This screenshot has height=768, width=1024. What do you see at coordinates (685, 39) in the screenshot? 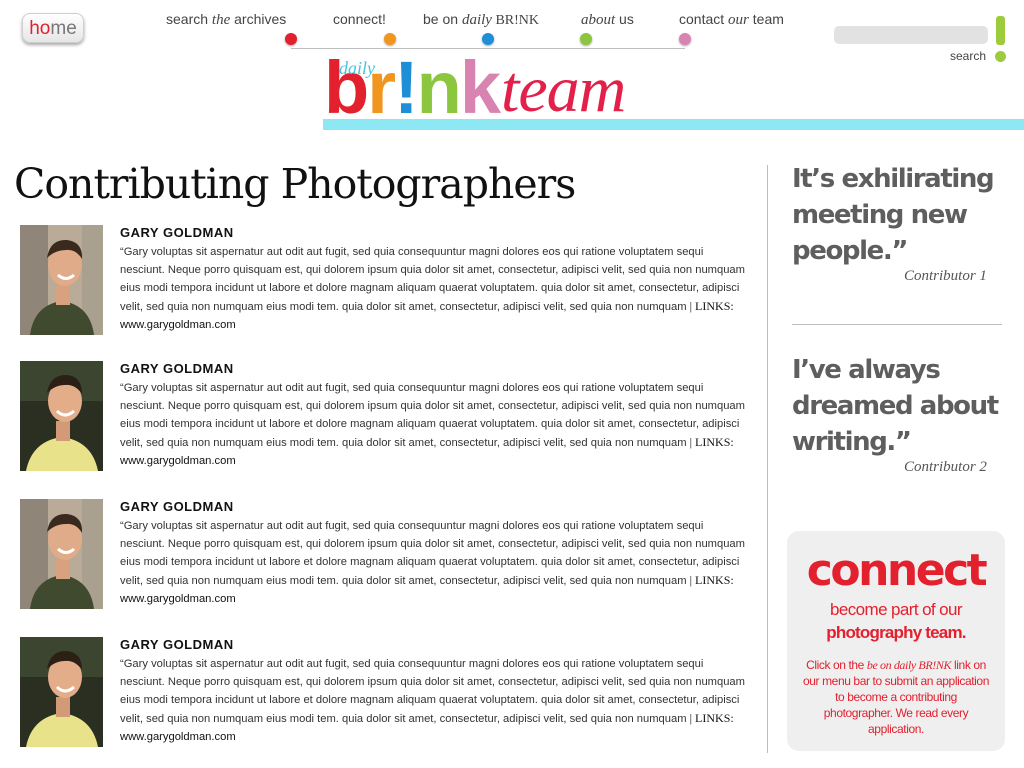
I see `nav-dot-pink` at bounding box center [685, 39].